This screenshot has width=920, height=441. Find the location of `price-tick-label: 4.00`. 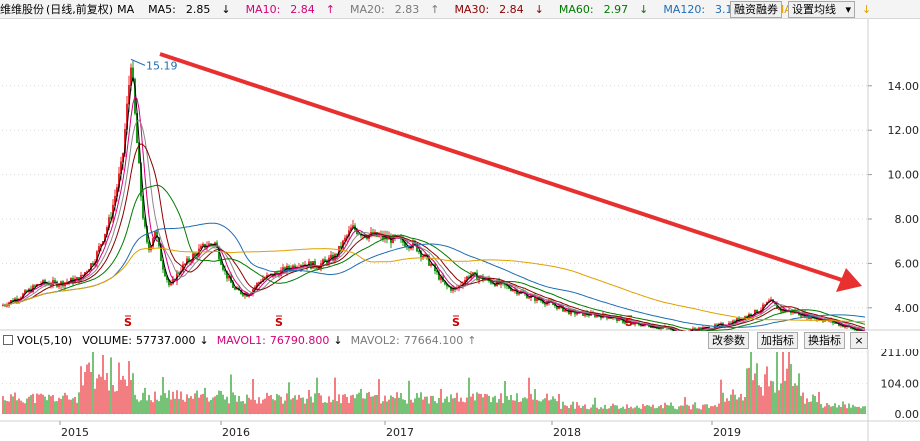

price-tick-label: 4.00 is located at coordinates (907, 308).